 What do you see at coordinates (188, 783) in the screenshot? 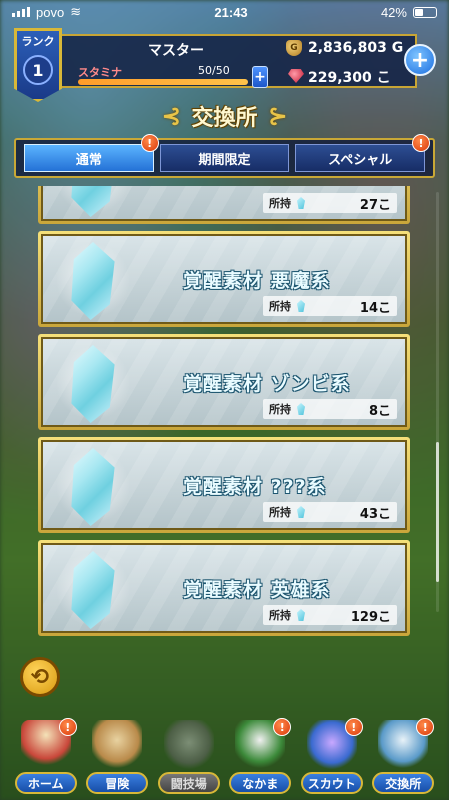
I see `nav-label: 闘技場` at bounding box center [188, 783].